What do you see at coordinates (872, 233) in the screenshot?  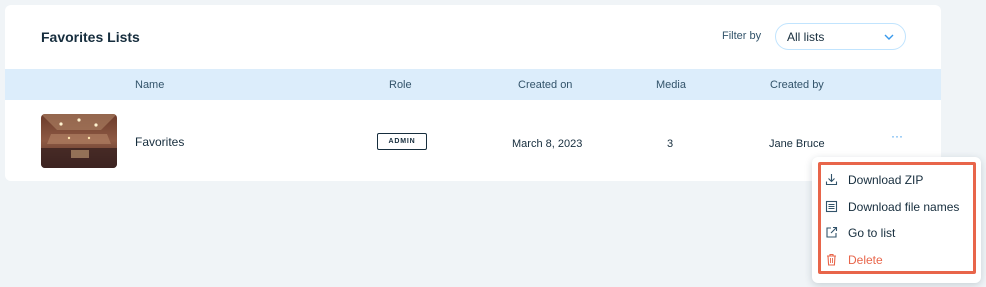 I see `menu-item-label: Go to list` at bounding box center [872, 233].